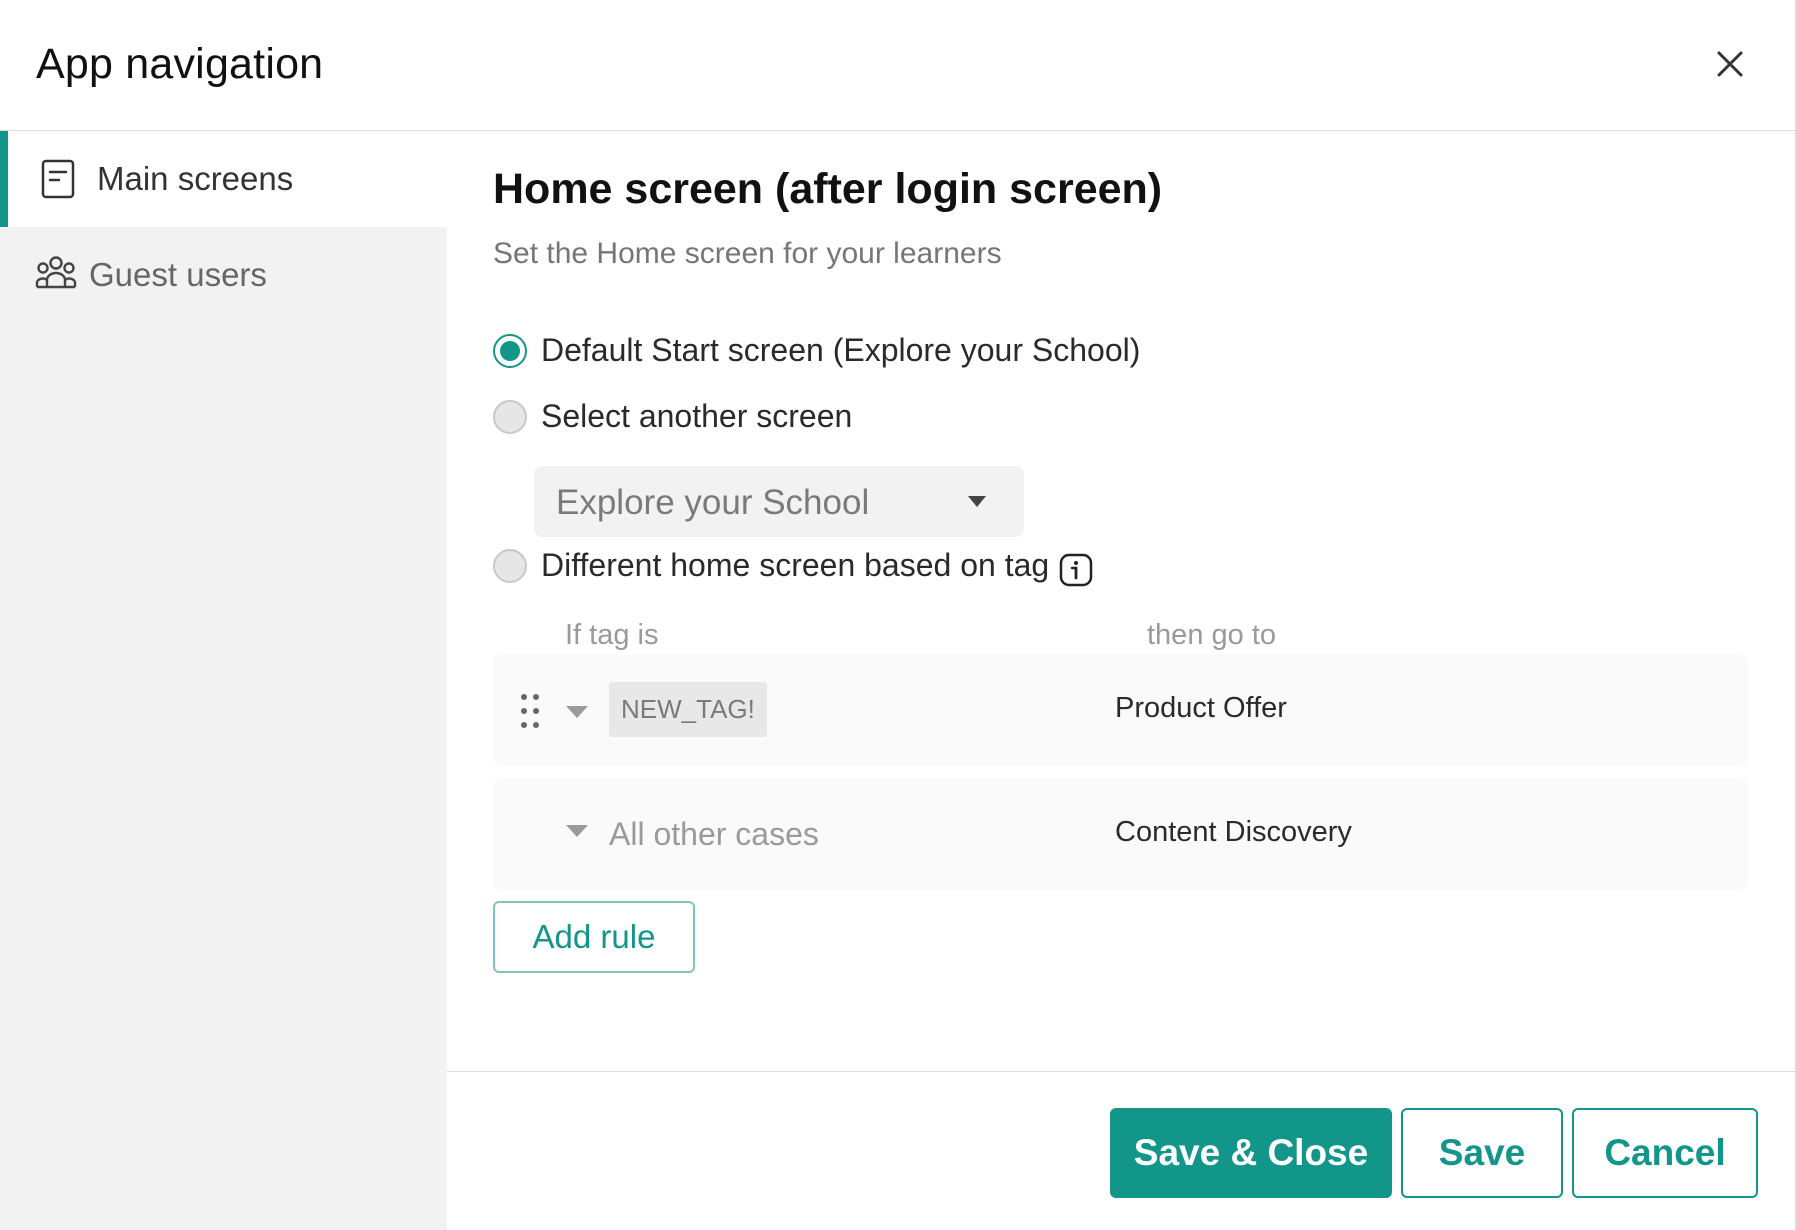 Image resolution: width=1797 pixels, height=1230 pixels. What do you see at coordinates (697, 416) in the screenshot?
I see `radio-label: Select another screen` at bounding box center [697, 416].